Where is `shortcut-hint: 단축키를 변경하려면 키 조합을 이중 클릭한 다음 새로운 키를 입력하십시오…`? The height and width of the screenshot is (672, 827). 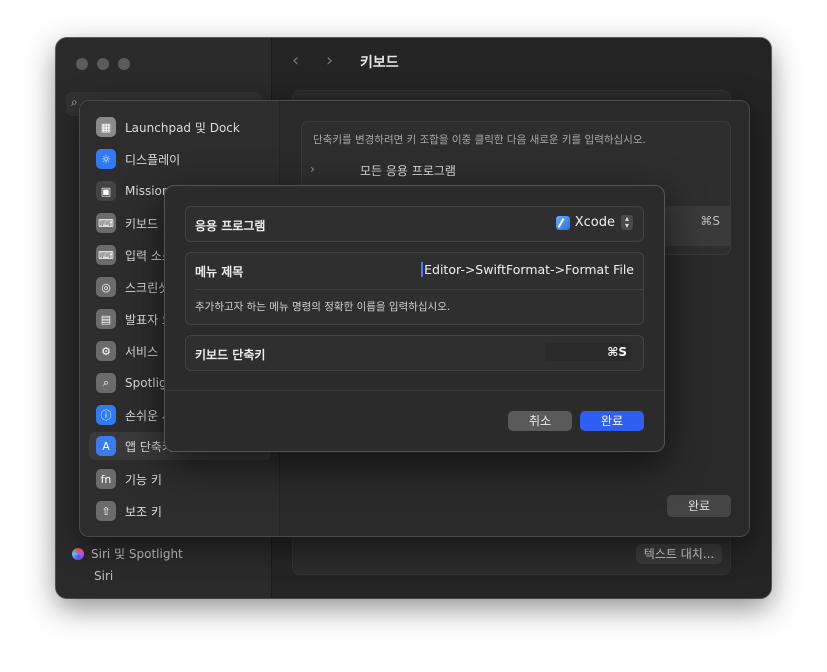 shortcut-hint: 단축키를 변경하려면 키 조합을 이중 클릭한 다음 새로운 키를 입력하십시오… is located at coordinates (479, 140).